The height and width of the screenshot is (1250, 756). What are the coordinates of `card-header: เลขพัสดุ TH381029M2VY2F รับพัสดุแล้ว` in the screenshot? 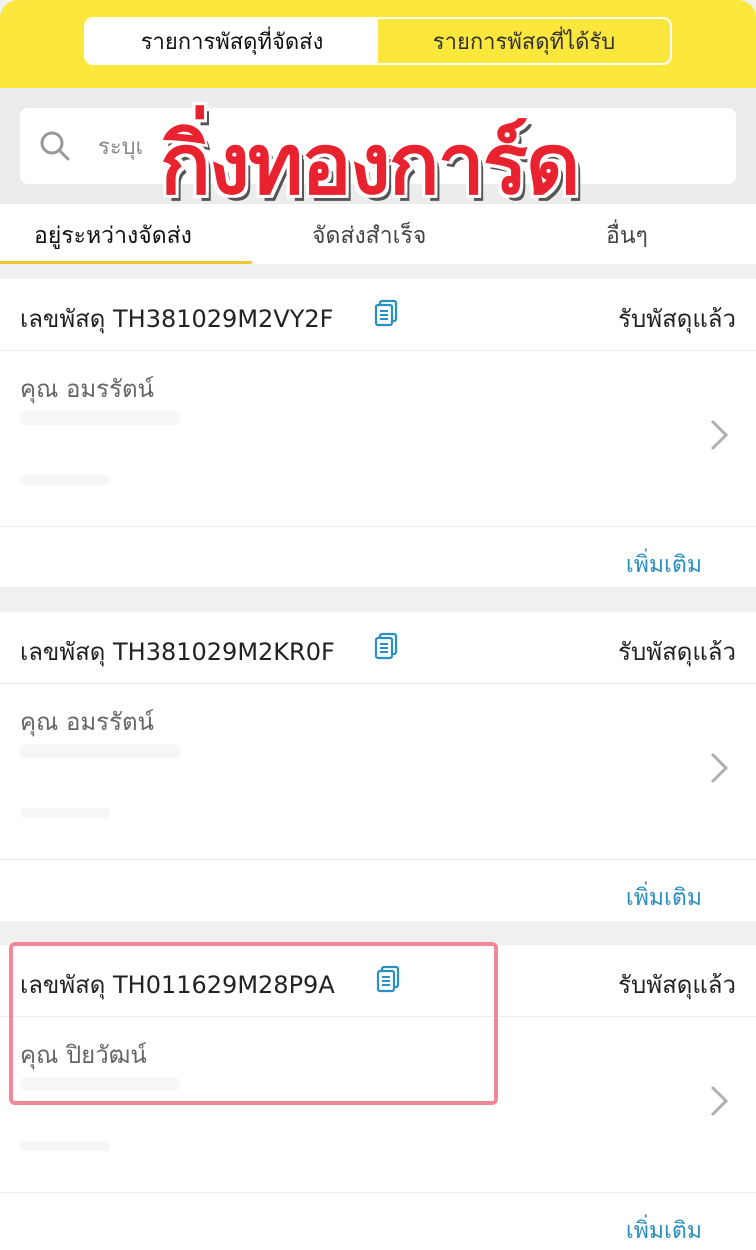 It's located at (378, 315).